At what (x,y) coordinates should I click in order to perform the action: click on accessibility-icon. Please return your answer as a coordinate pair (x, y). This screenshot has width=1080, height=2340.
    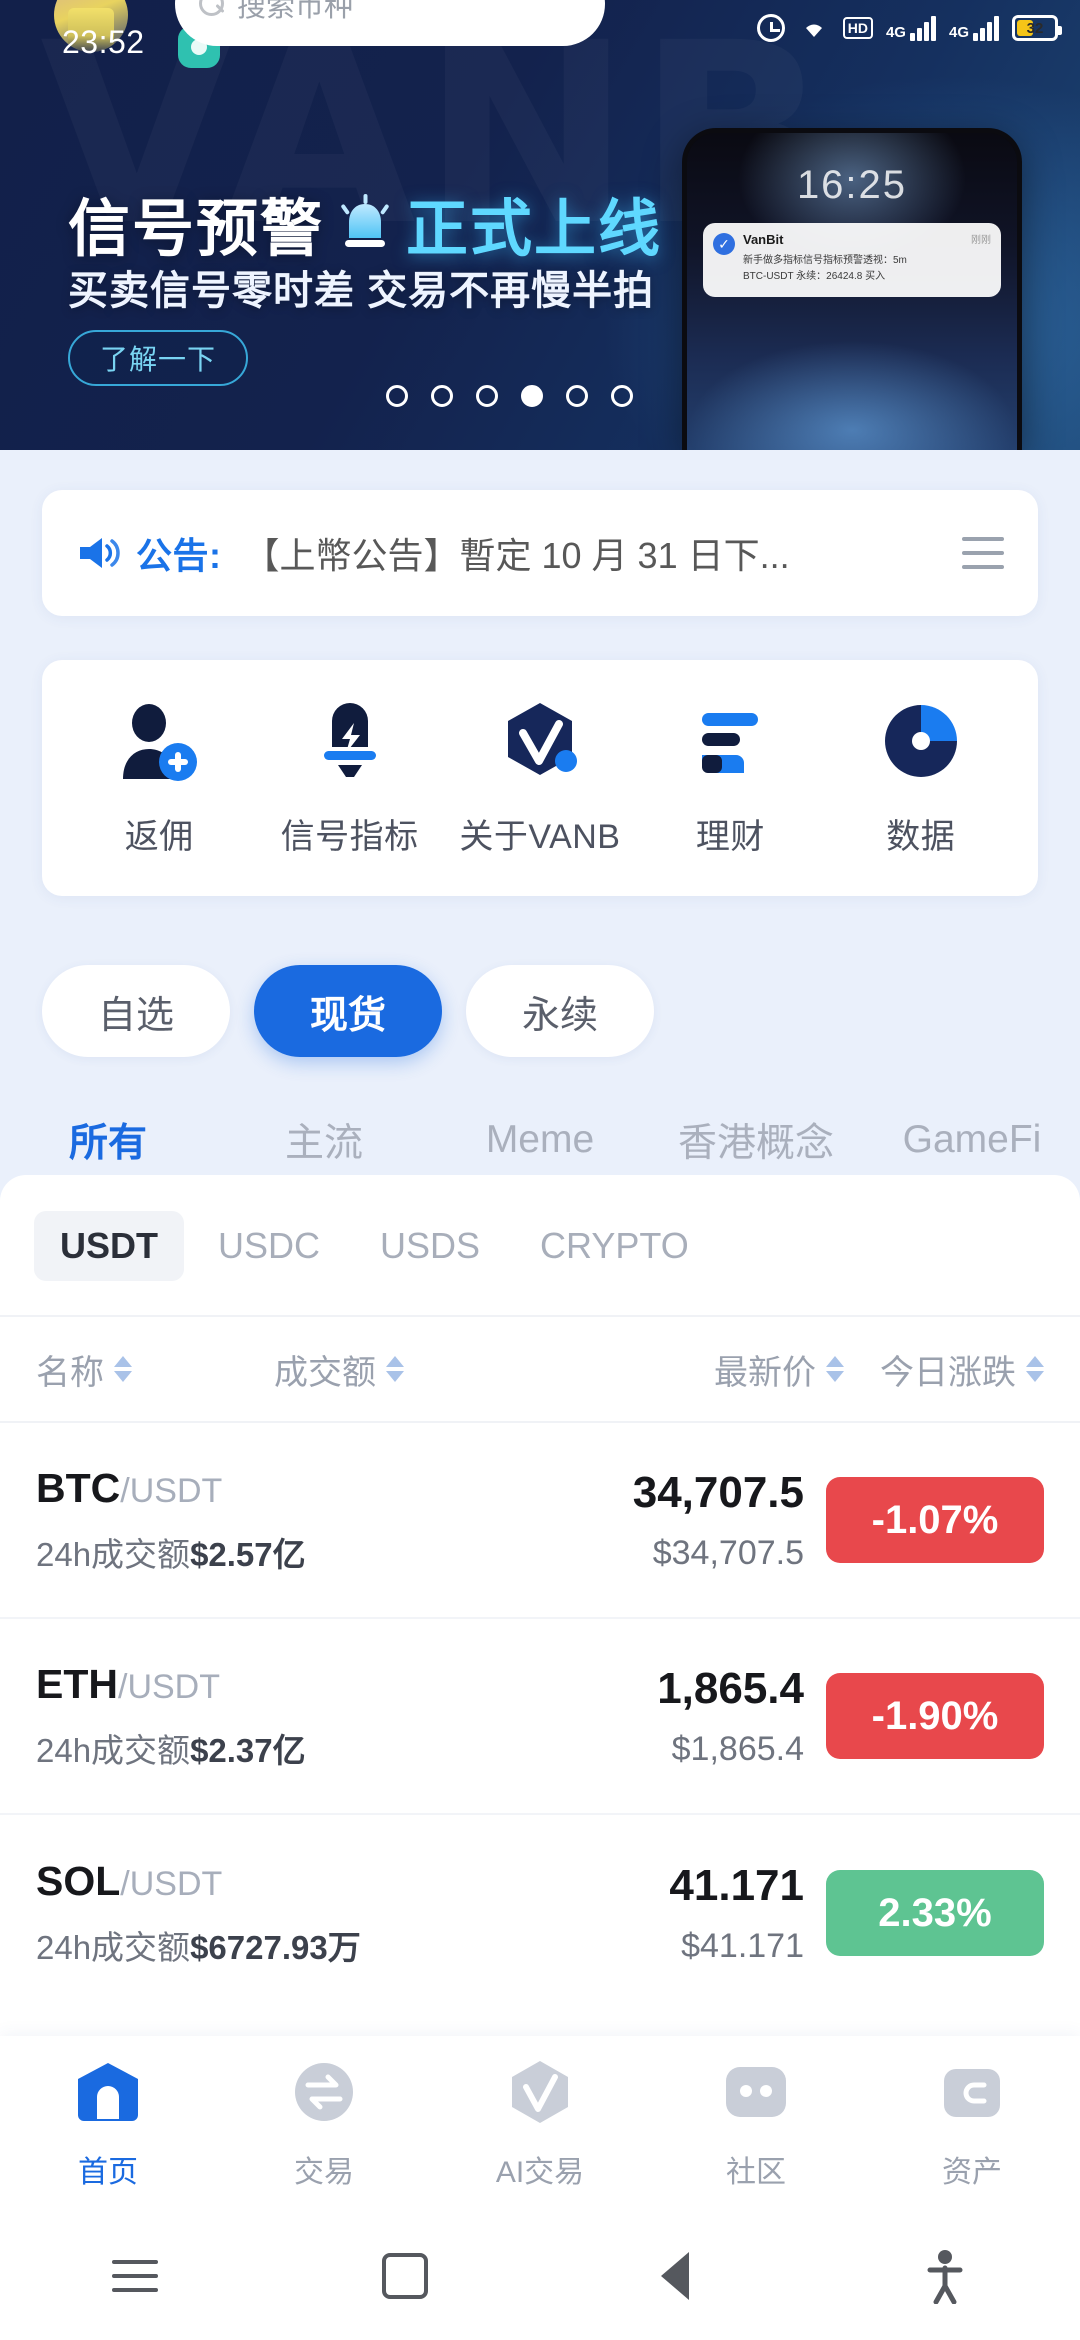
    Looking at the image, I should click on (945, 2276).